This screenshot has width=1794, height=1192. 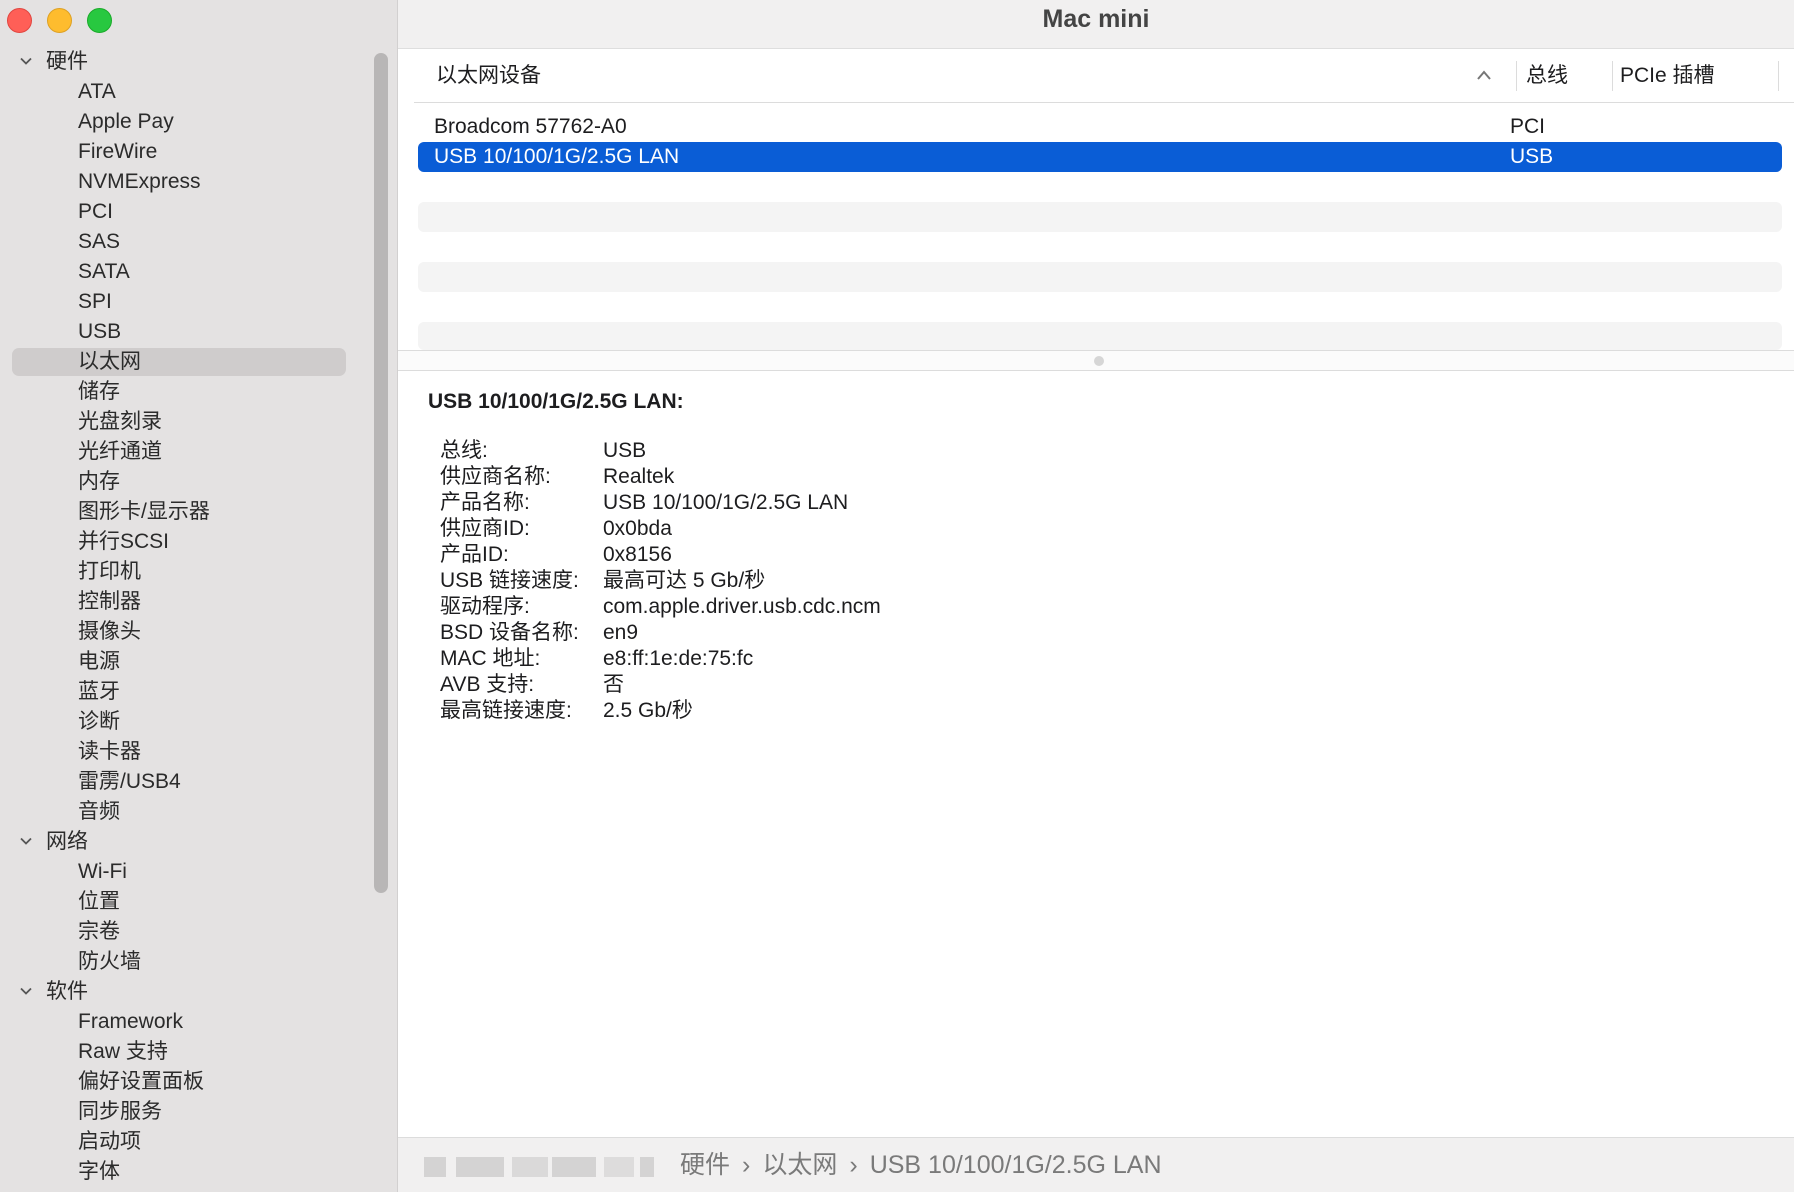 I want to click on column-header-device: 以太网设备, so click(x=488, y=75).